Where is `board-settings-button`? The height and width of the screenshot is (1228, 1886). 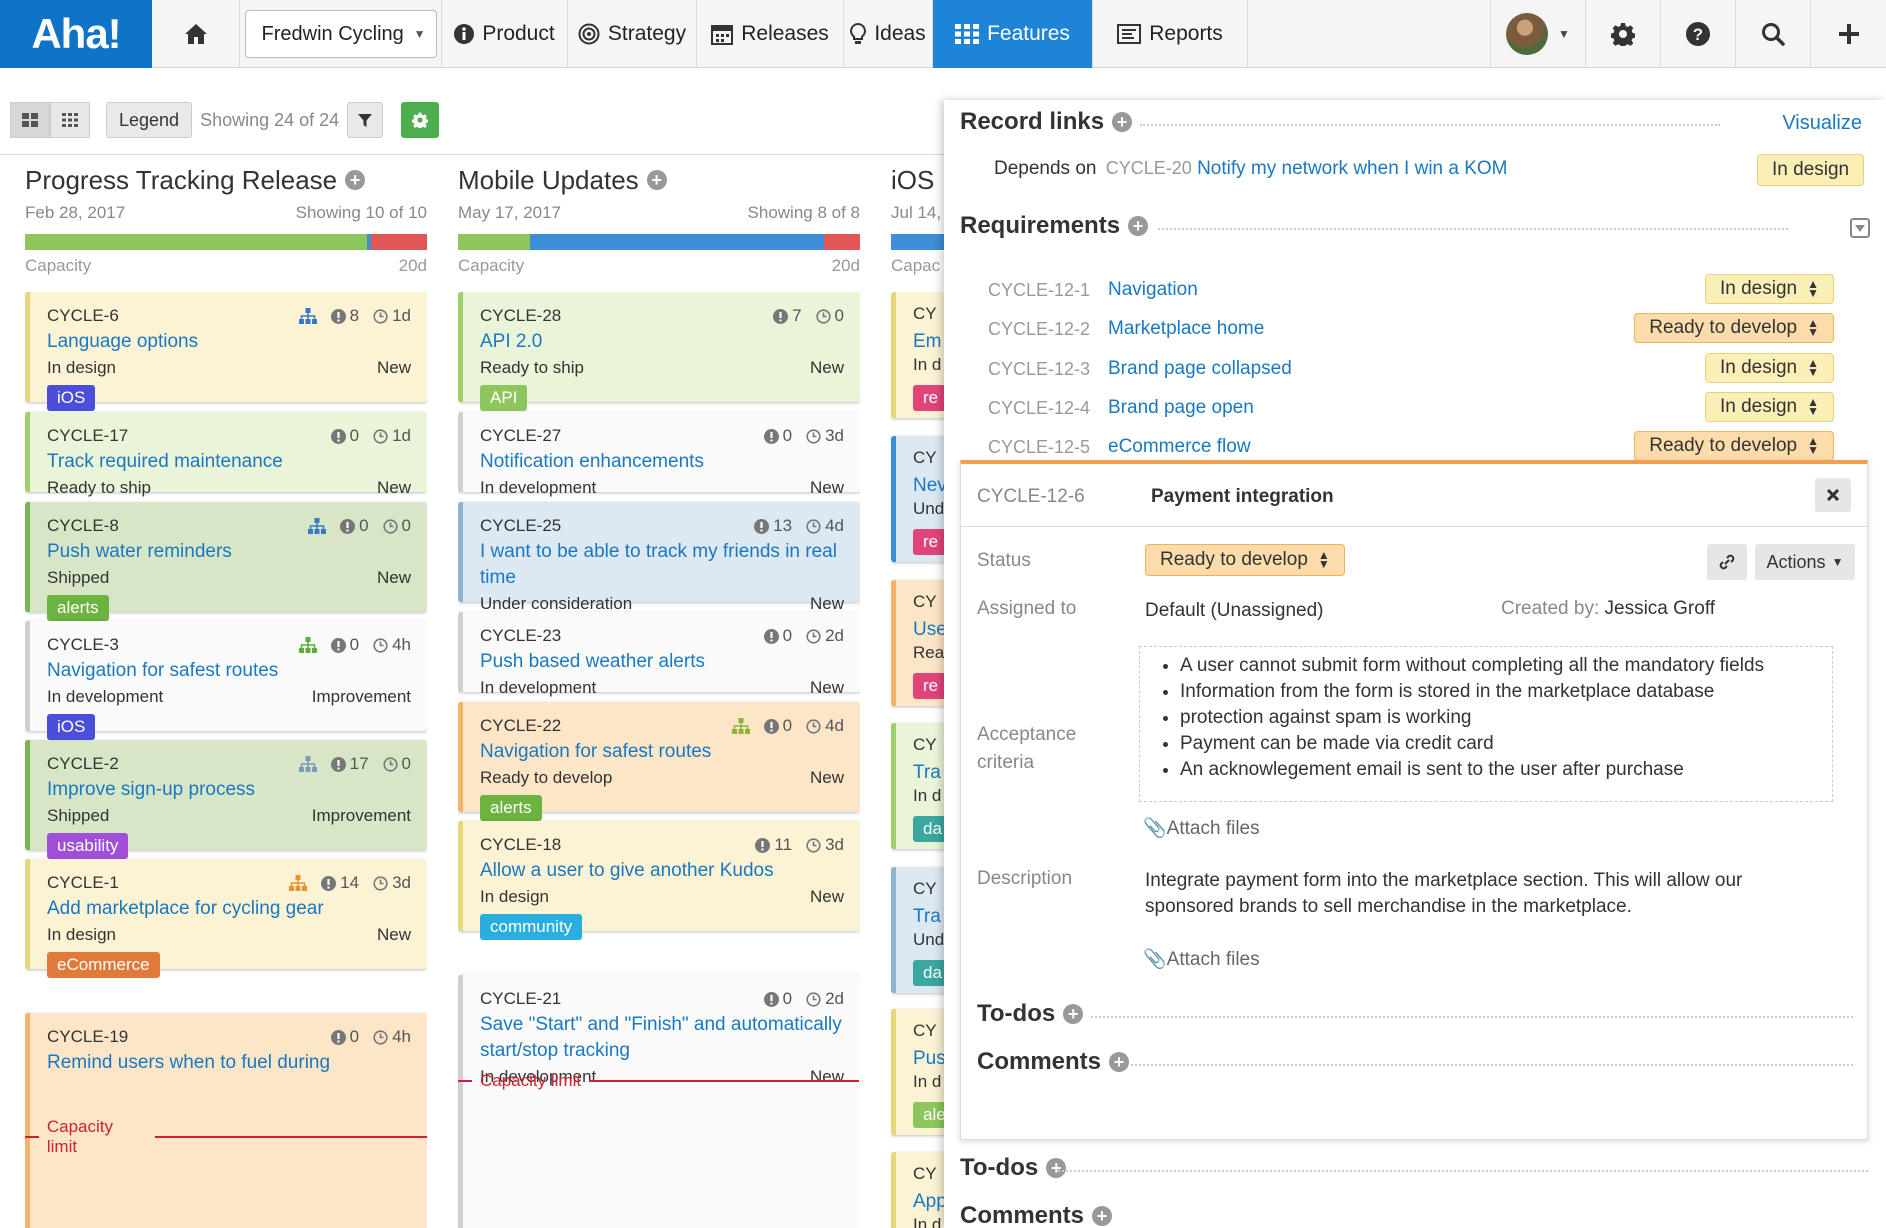
board-settings-button is located at coordinates (420, 120).